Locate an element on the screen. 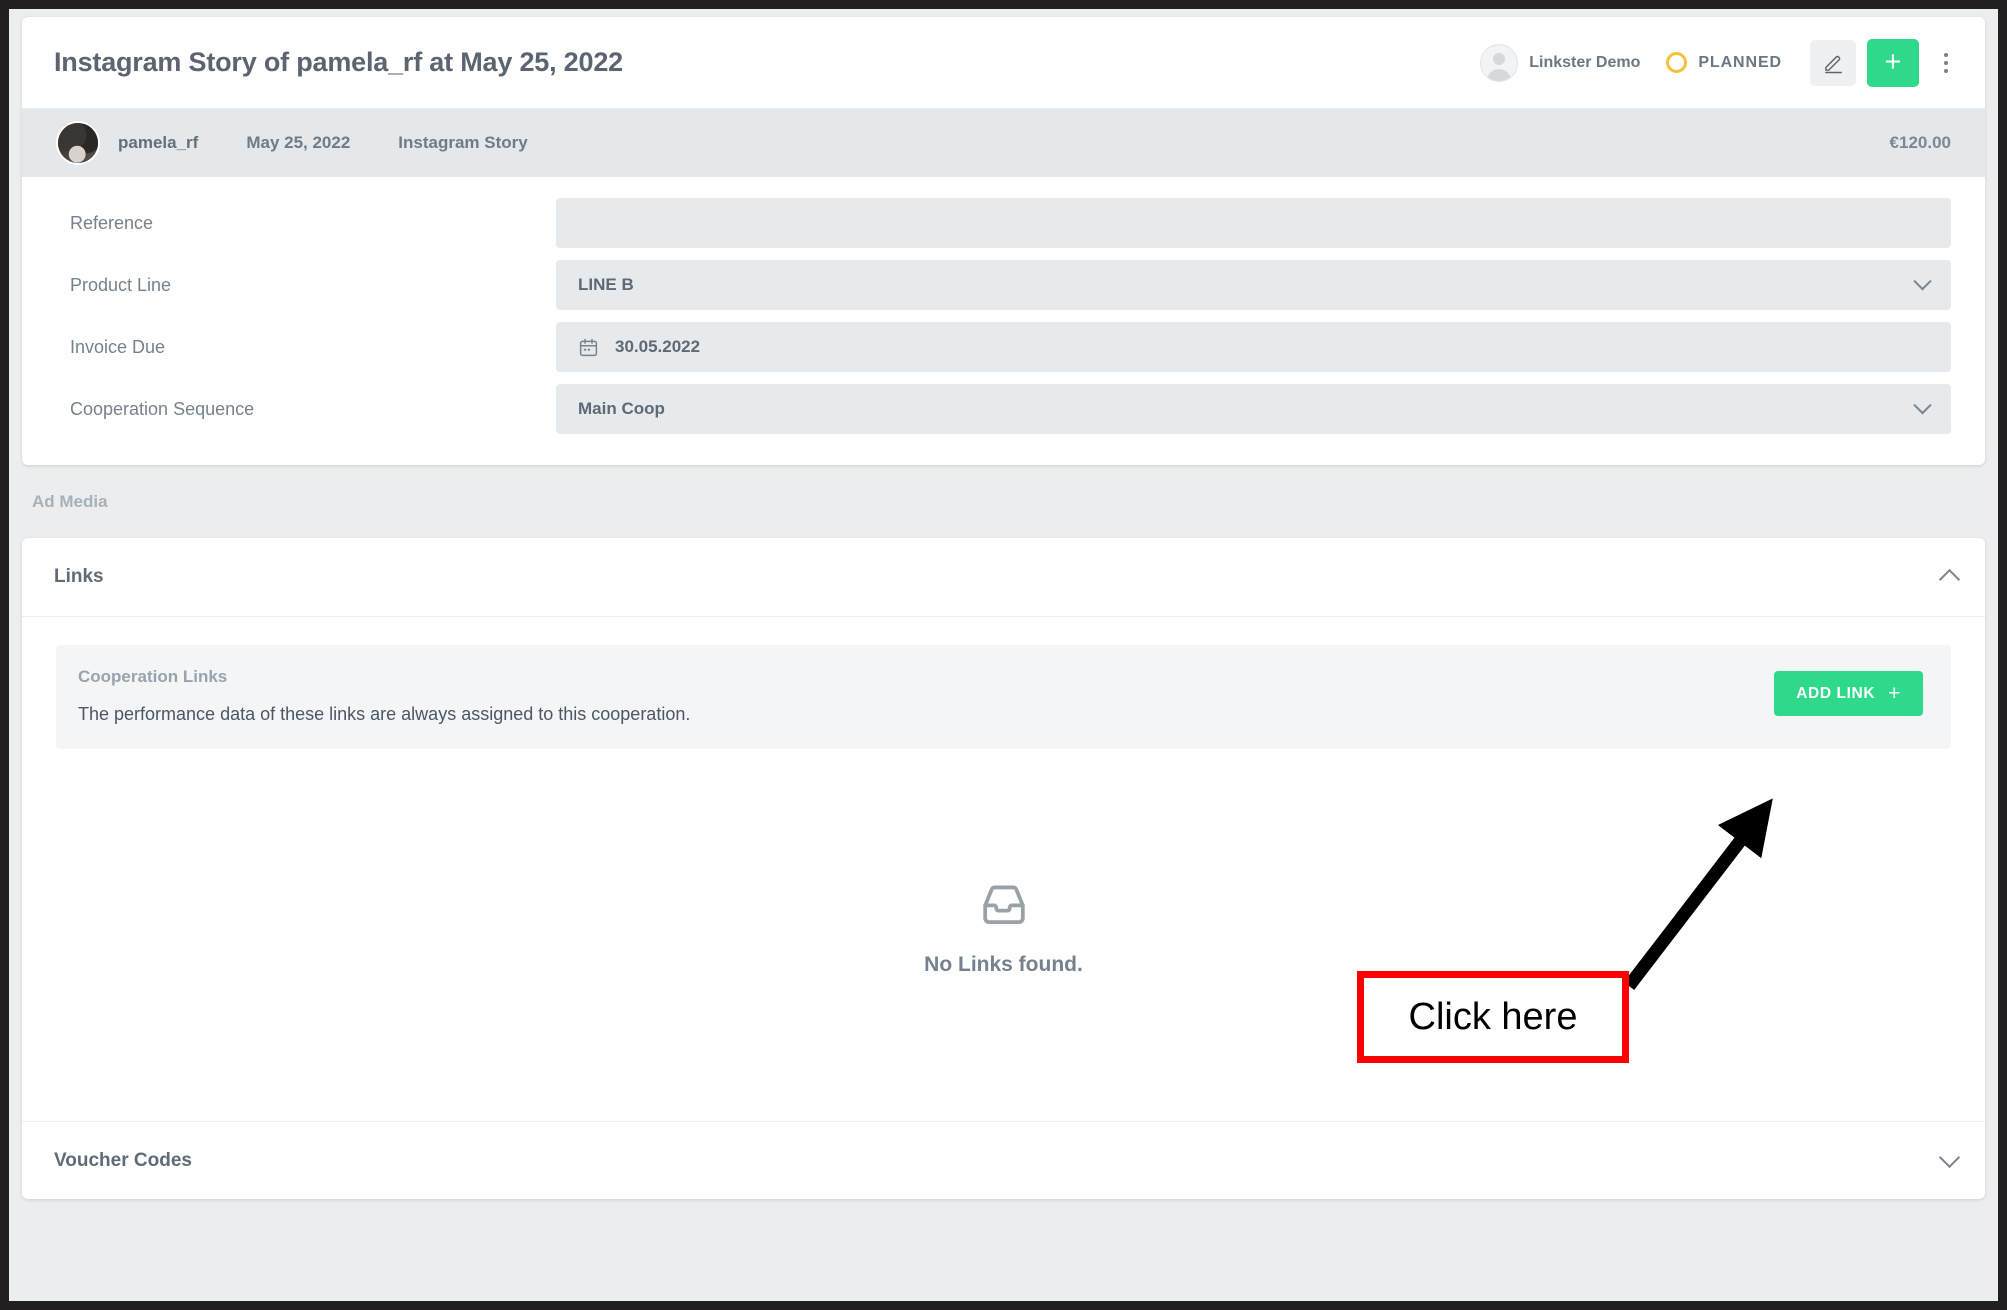 This screenshot has width=2007, height=1310. label-product-line: Product Line is located at coordinates (121, 284).